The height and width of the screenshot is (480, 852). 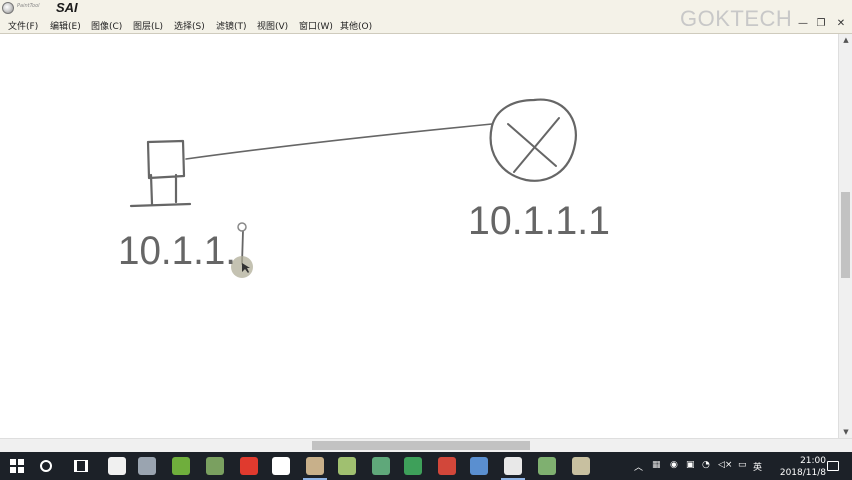 What do you see at coordinates (28, 6) in the screenshot?
I see `app-brand-small: PaintTool` at bounding box center [28, 6].